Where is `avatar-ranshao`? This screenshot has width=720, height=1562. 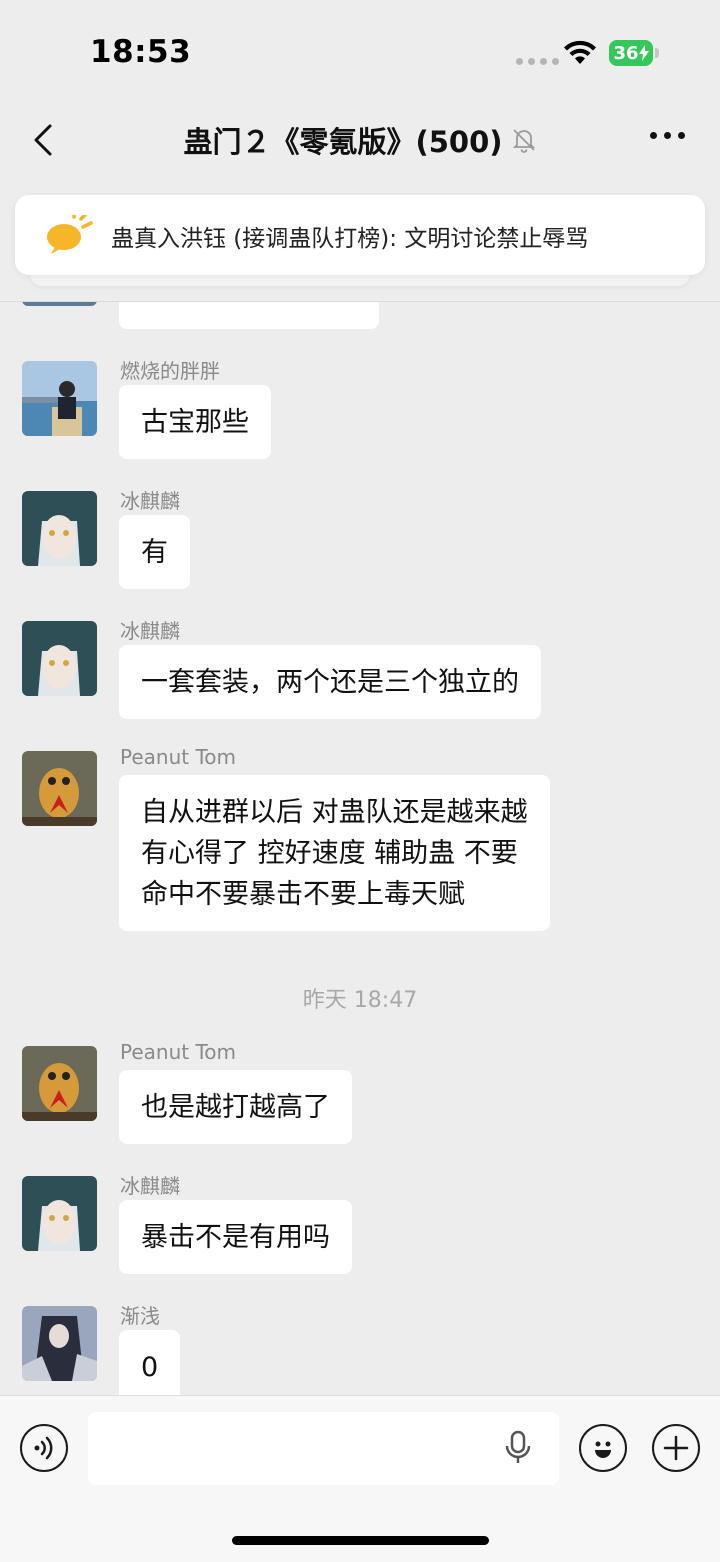
avatar-ranshao is located at coordinates (59, 398).